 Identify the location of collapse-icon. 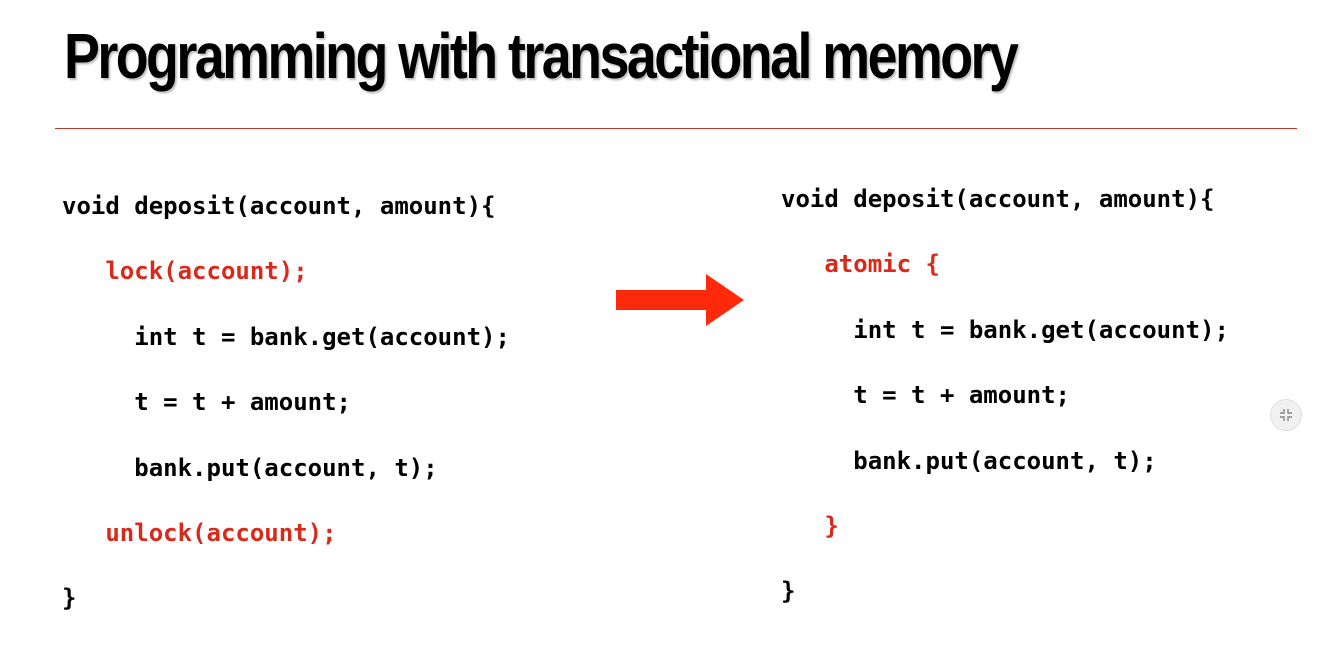
(1286, 415).